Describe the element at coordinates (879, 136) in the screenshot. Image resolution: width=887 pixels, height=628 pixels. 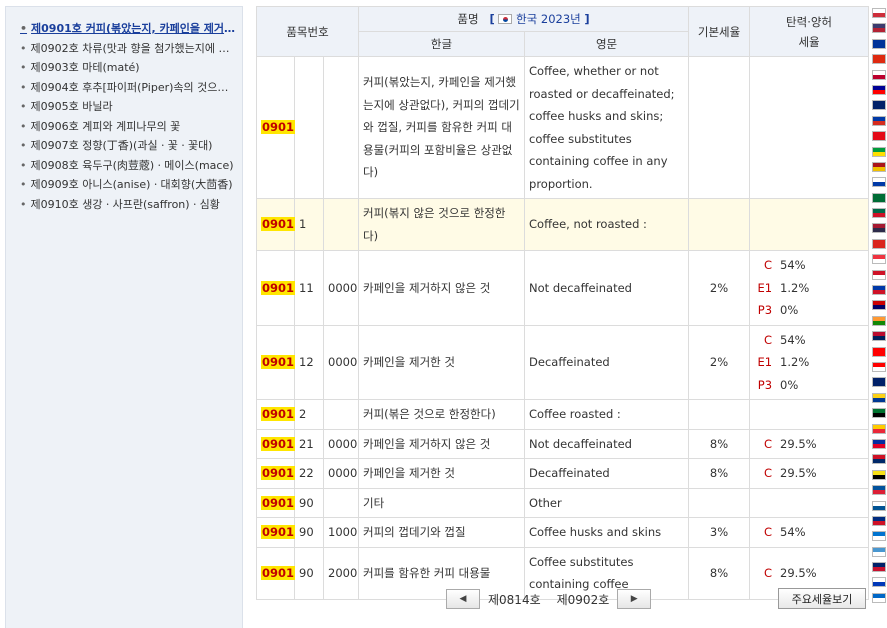
I see `turkey-flag-icon` at that location.